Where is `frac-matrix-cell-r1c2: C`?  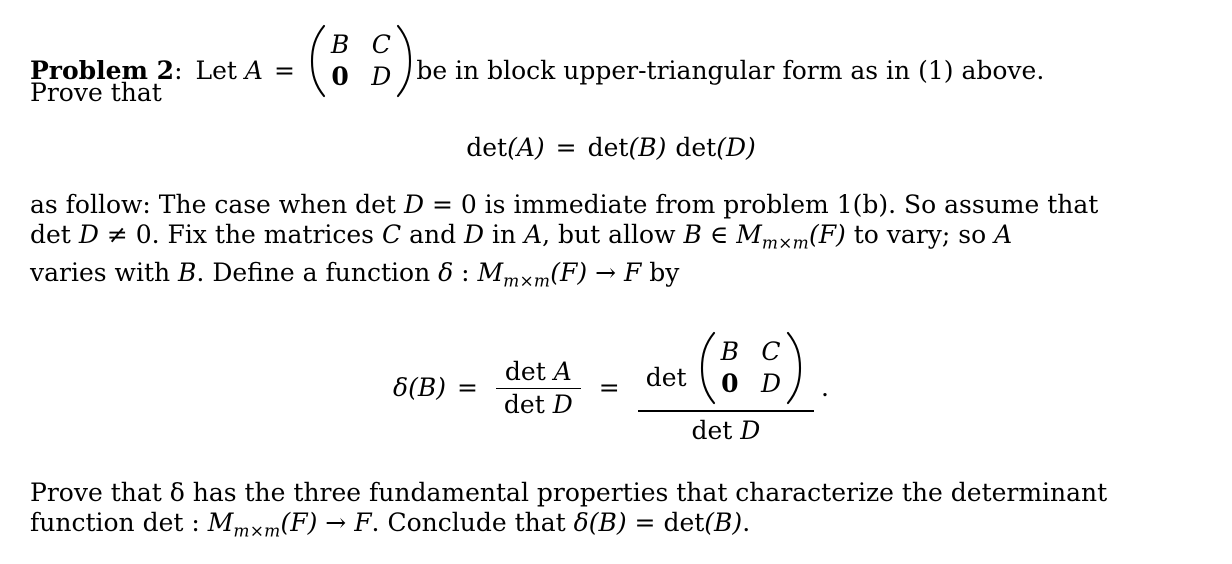 frac-matrix-cell-r1c2: C is located at coordinates (771, 351).